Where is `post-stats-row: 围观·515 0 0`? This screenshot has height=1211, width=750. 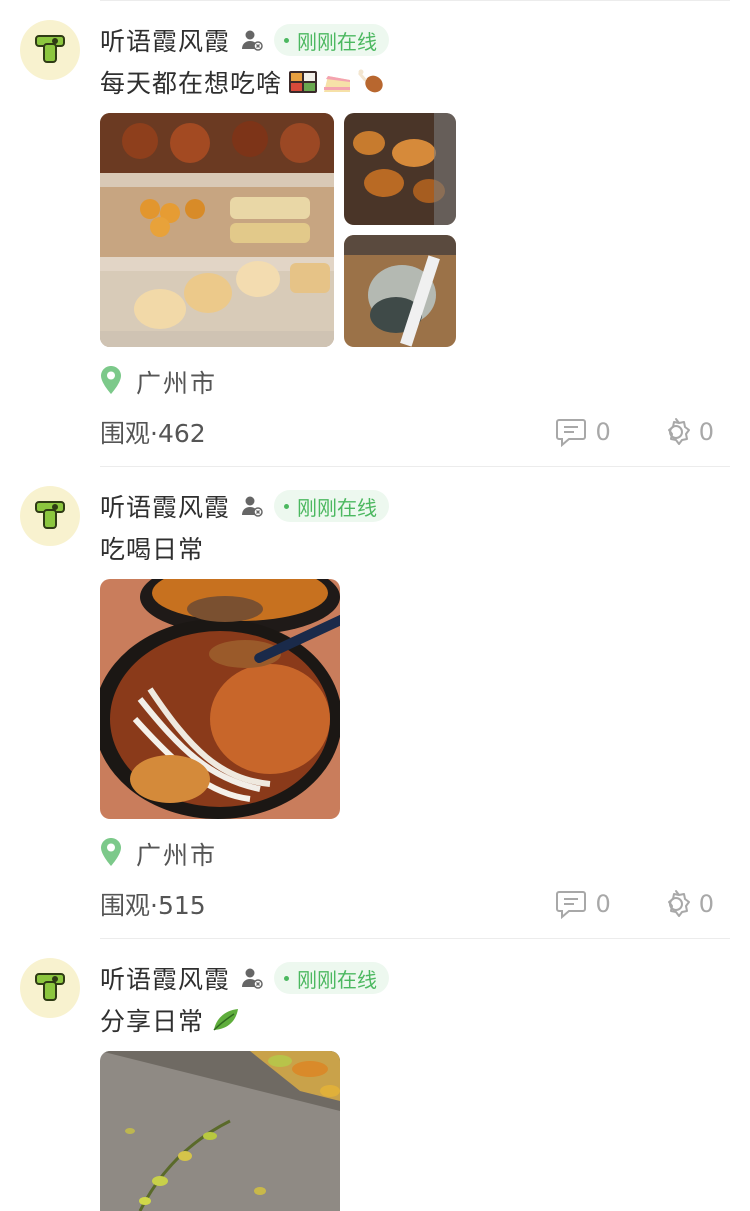 post-stats-row: 围观·515 0 0 is located at coordinates (407, 904).